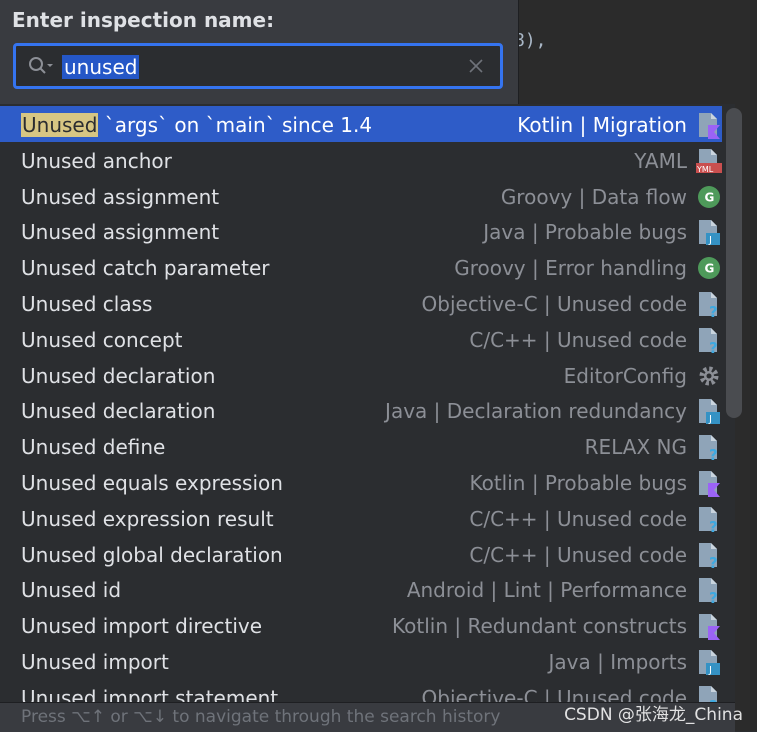 The width and height of the screenshot is (757, 732). What do you see at coordinates (132, 662) in the screenshot?
I see `inspection-name-rest: import` at bounding box center [132, 662].